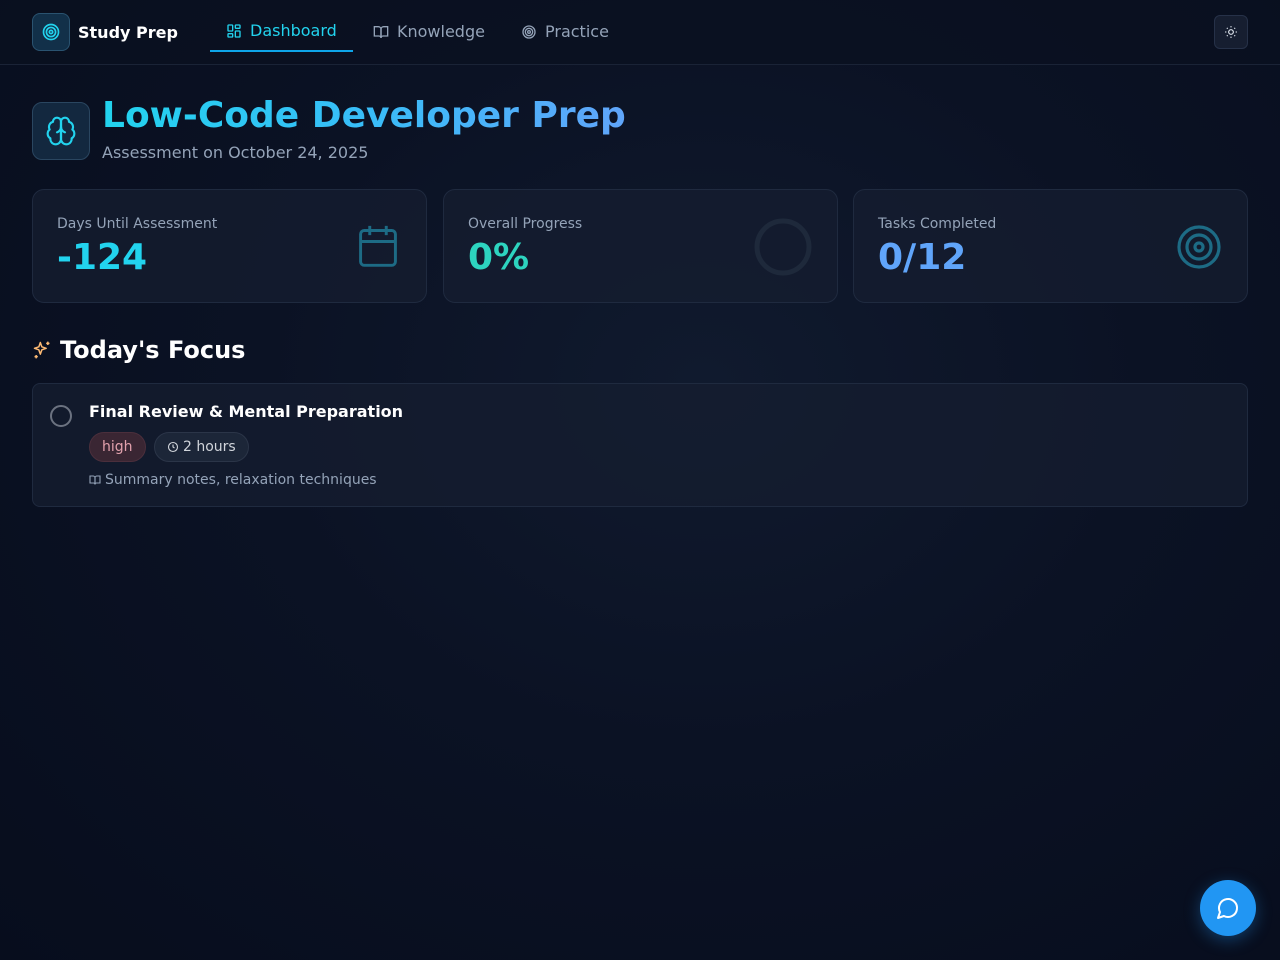 The height and width of the screenshot is (960, 1280). Describe the element at coordinates (128, 32) in the screenshot. I see `app-name: Study Prep` at that location.